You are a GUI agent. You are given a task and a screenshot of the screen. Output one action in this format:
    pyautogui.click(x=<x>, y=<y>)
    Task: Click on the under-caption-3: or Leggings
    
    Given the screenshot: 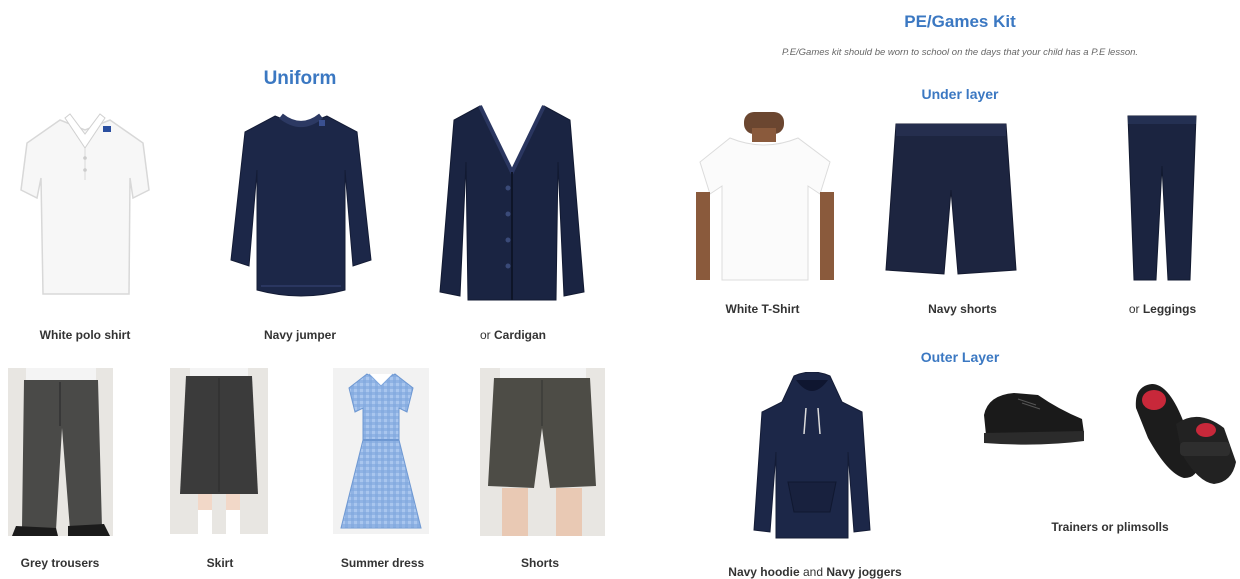 What is the action you would take?
    pyautogui.click(x=1162, y=309)
    